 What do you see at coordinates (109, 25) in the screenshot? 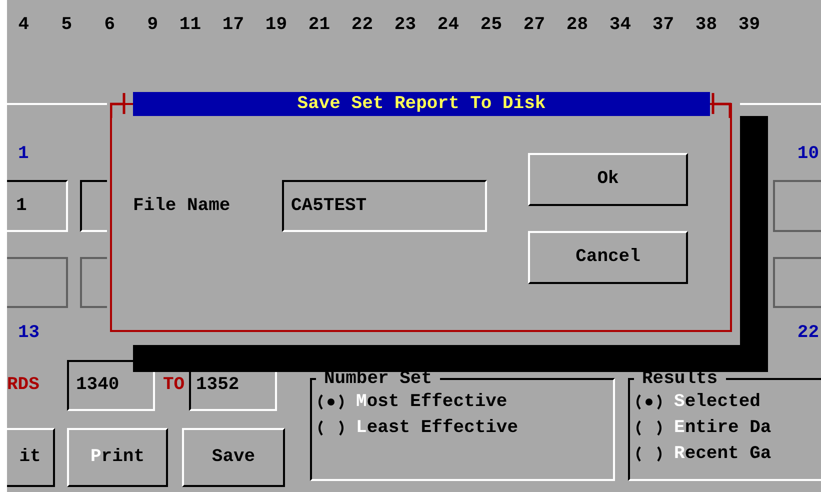
I see `column-number: 6` at bounding box center [109, 25].